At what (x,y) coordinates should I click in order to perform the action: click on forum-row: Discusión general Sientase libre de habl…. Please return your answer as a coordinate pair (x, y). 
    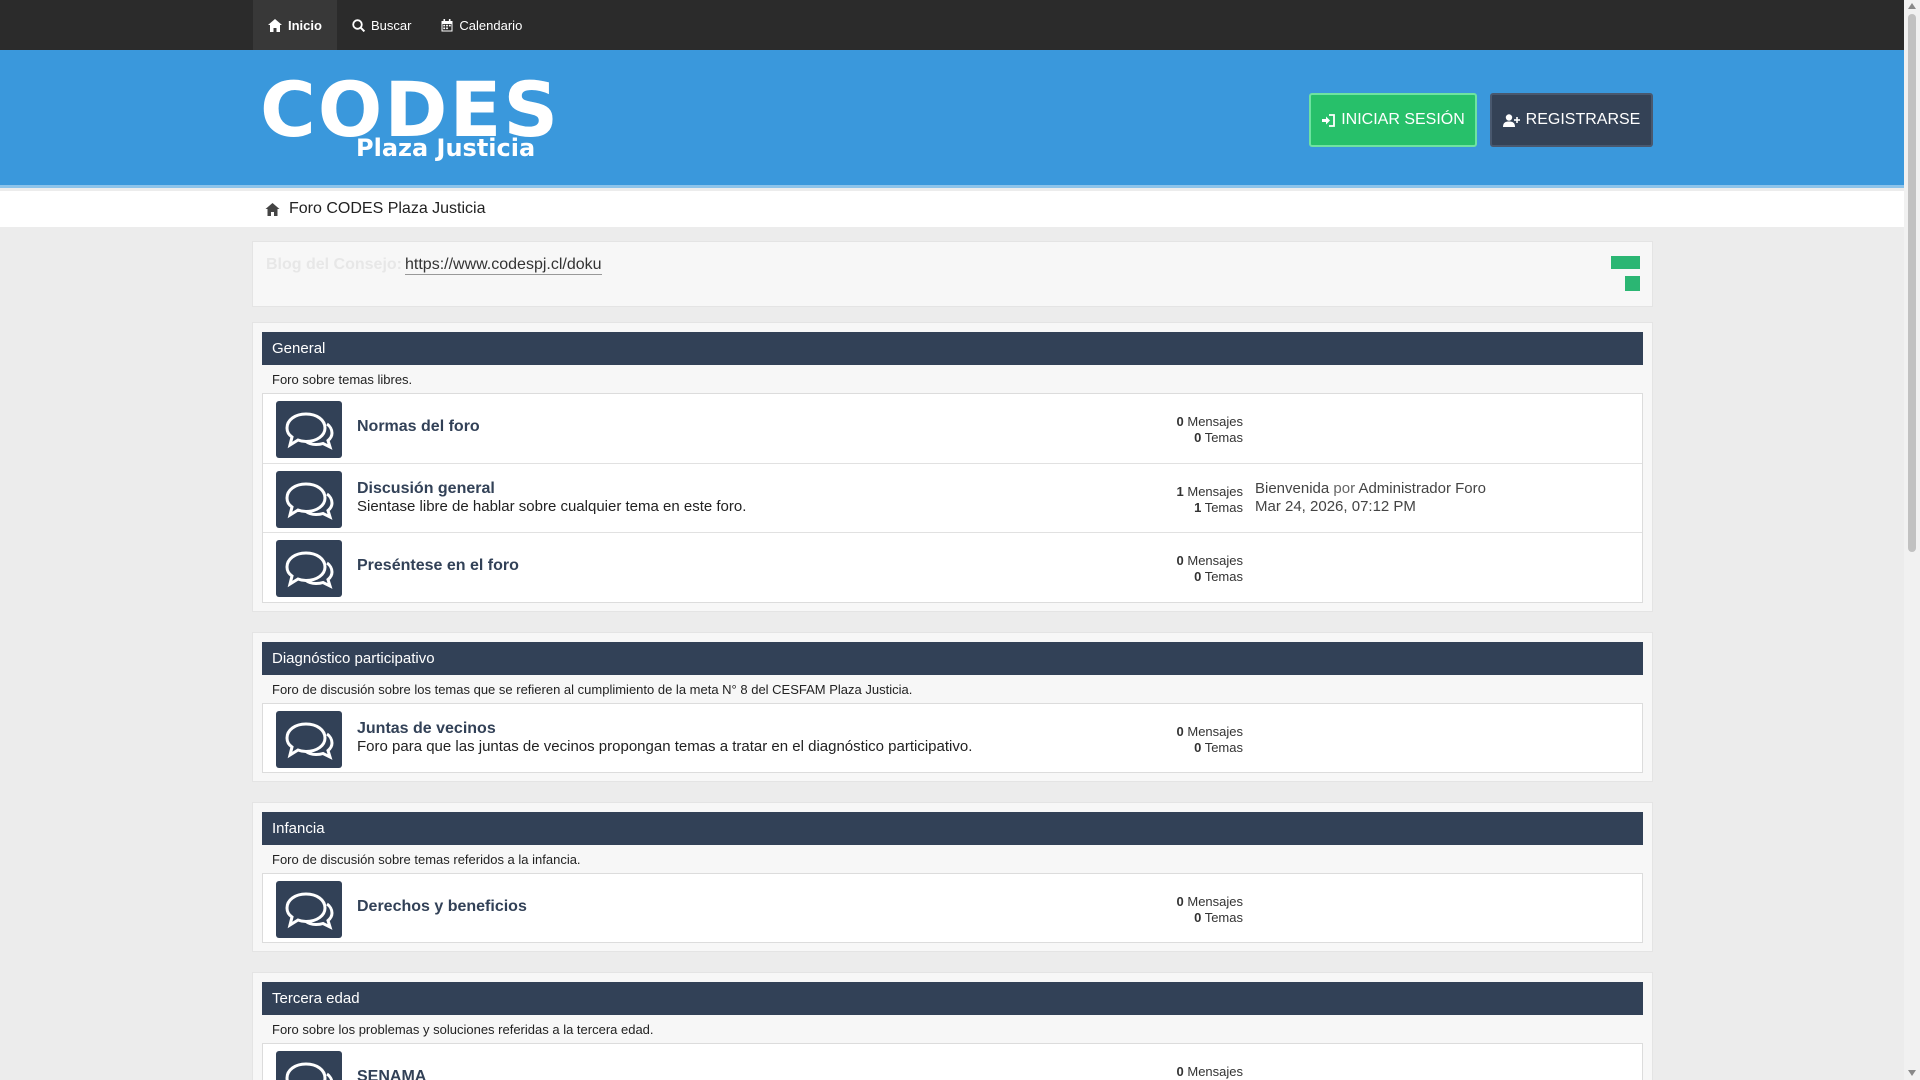
    Looking at the image, I should click on (952, 497).